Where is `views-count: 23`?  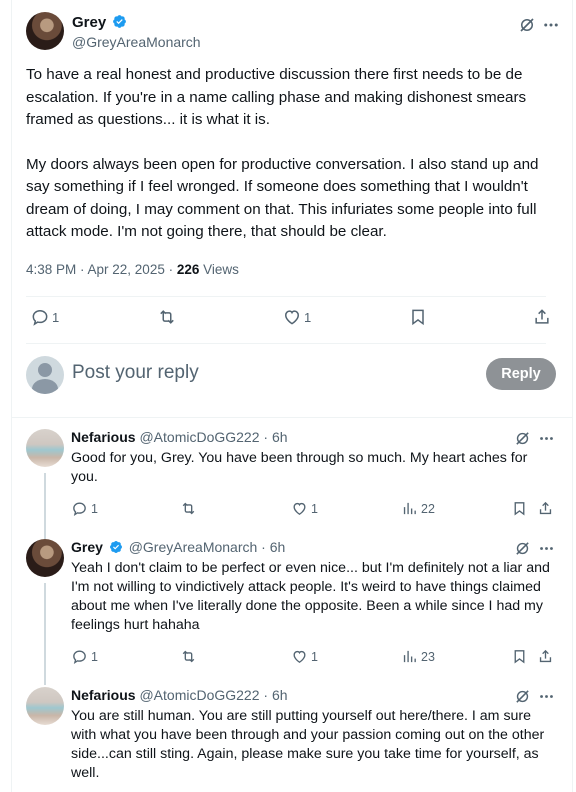 views-count: 23 is located at coordinates (428, 656).